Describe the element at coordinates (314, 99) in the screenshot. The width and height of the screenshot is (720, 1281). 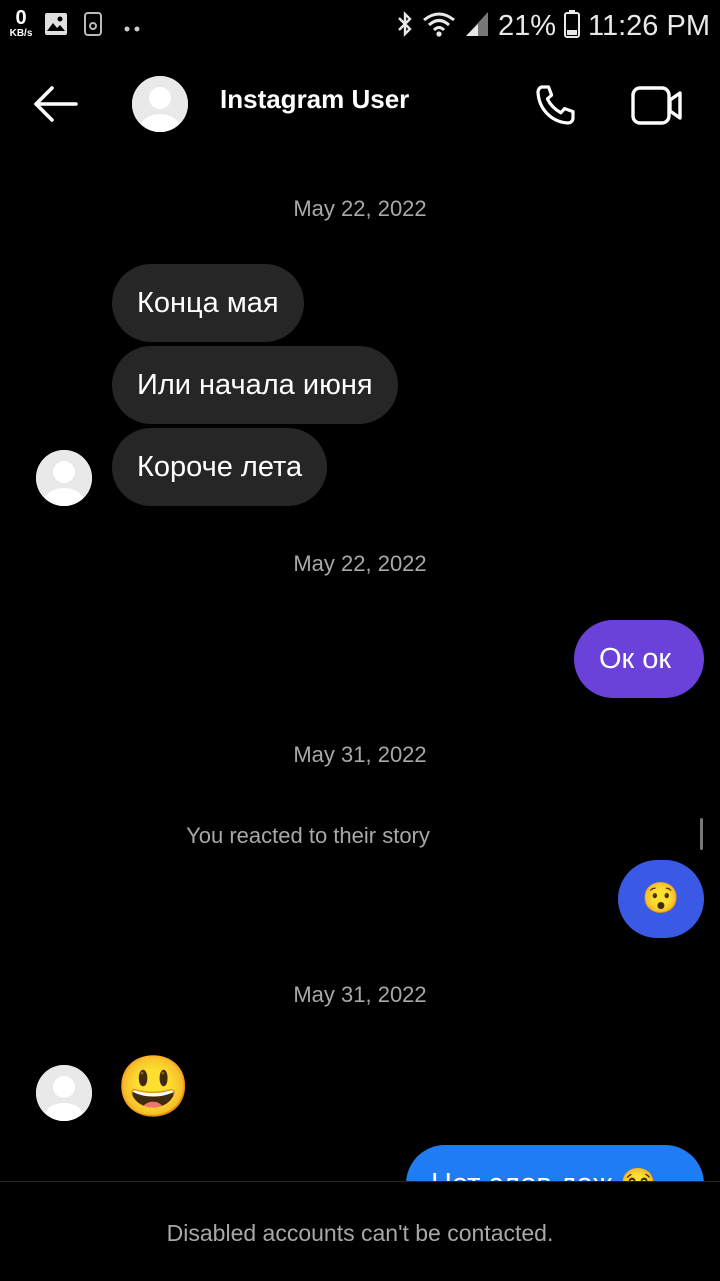
I see `chat-title: Instagram User` at that location.